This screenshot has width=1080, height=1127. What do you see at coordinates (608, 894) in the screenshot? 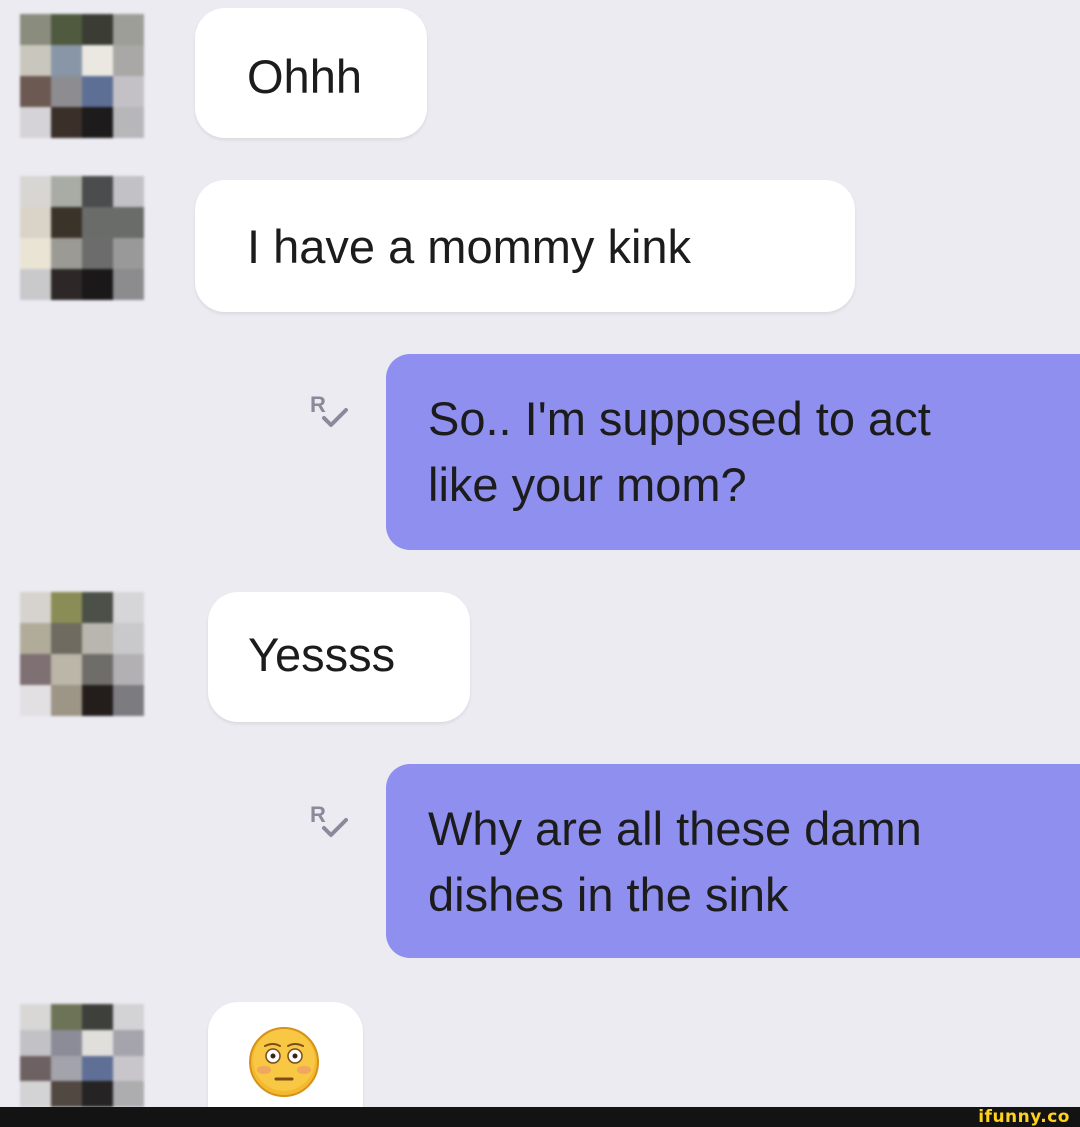
I see `message-line: dishes in the sink` at bounding box center [608, 894].